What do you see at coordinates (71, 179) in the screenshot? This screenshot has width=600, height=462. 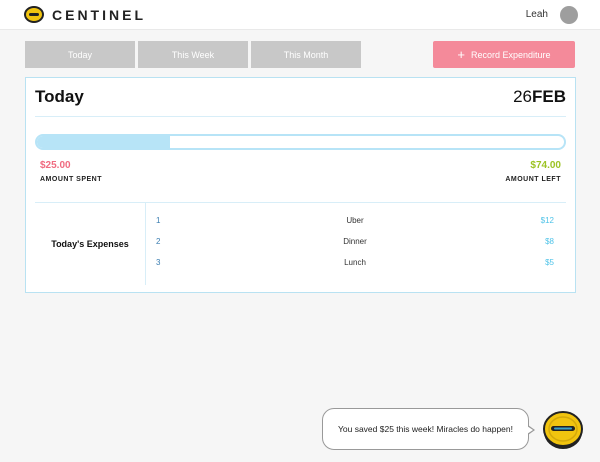 I see `amount-spent-label: AMOUNT SPENT` at bounding box center [71, 179].